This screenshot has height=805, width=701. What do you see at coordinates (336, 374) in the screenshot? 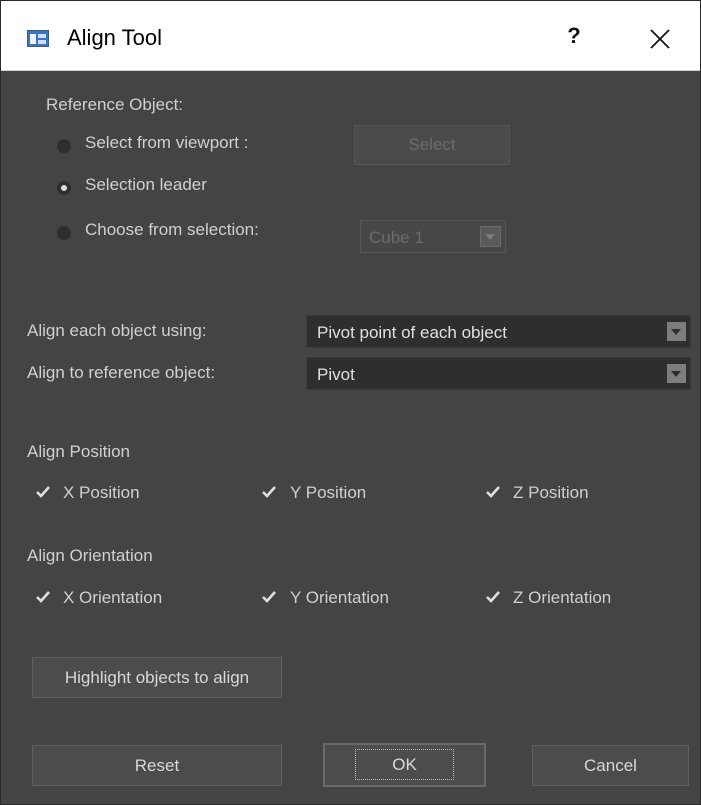
I see `align-to-value: Pivot` at bounding box center [336, 374].